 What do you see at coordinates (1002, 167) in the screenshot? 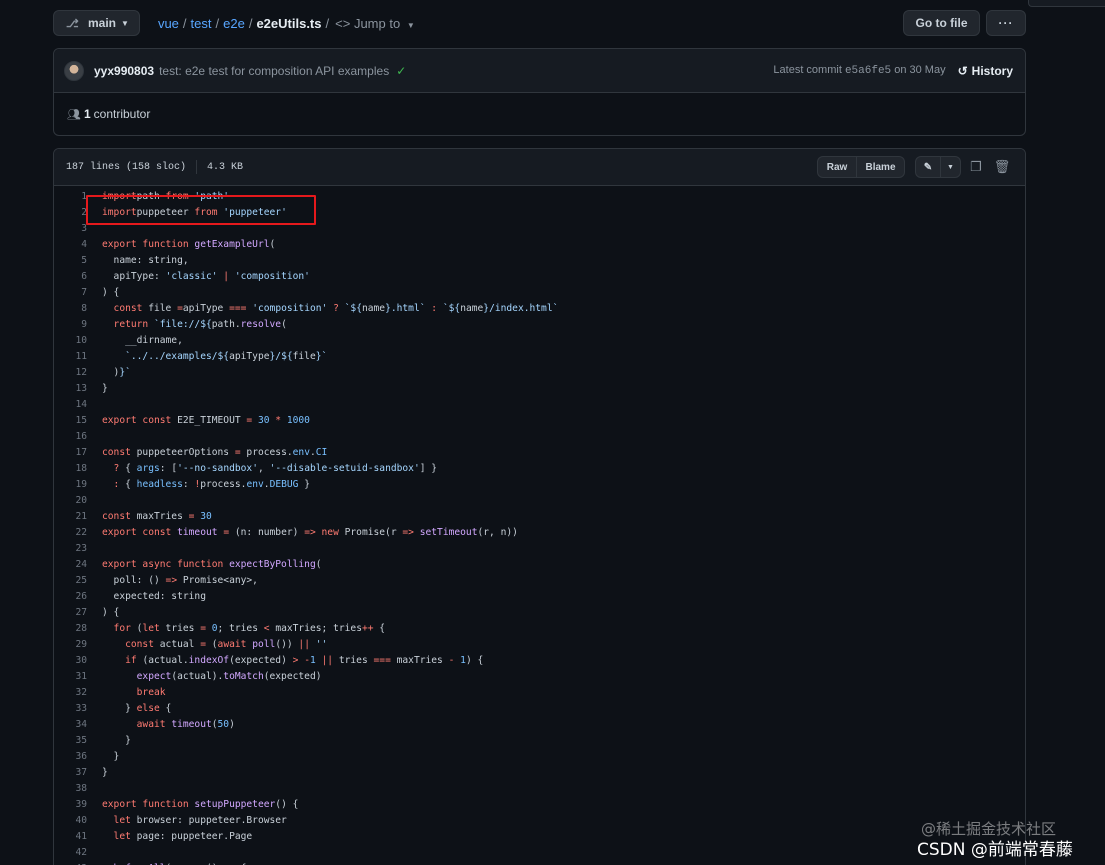
I see `trash-icon: 🗑︎` at bounding box center [1002, 167].